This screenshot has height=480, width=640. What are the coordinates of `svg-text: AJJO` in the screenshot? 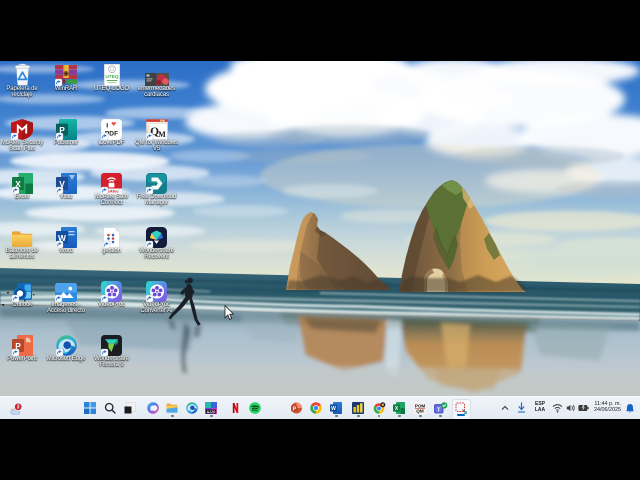 It's located at (211, 412).